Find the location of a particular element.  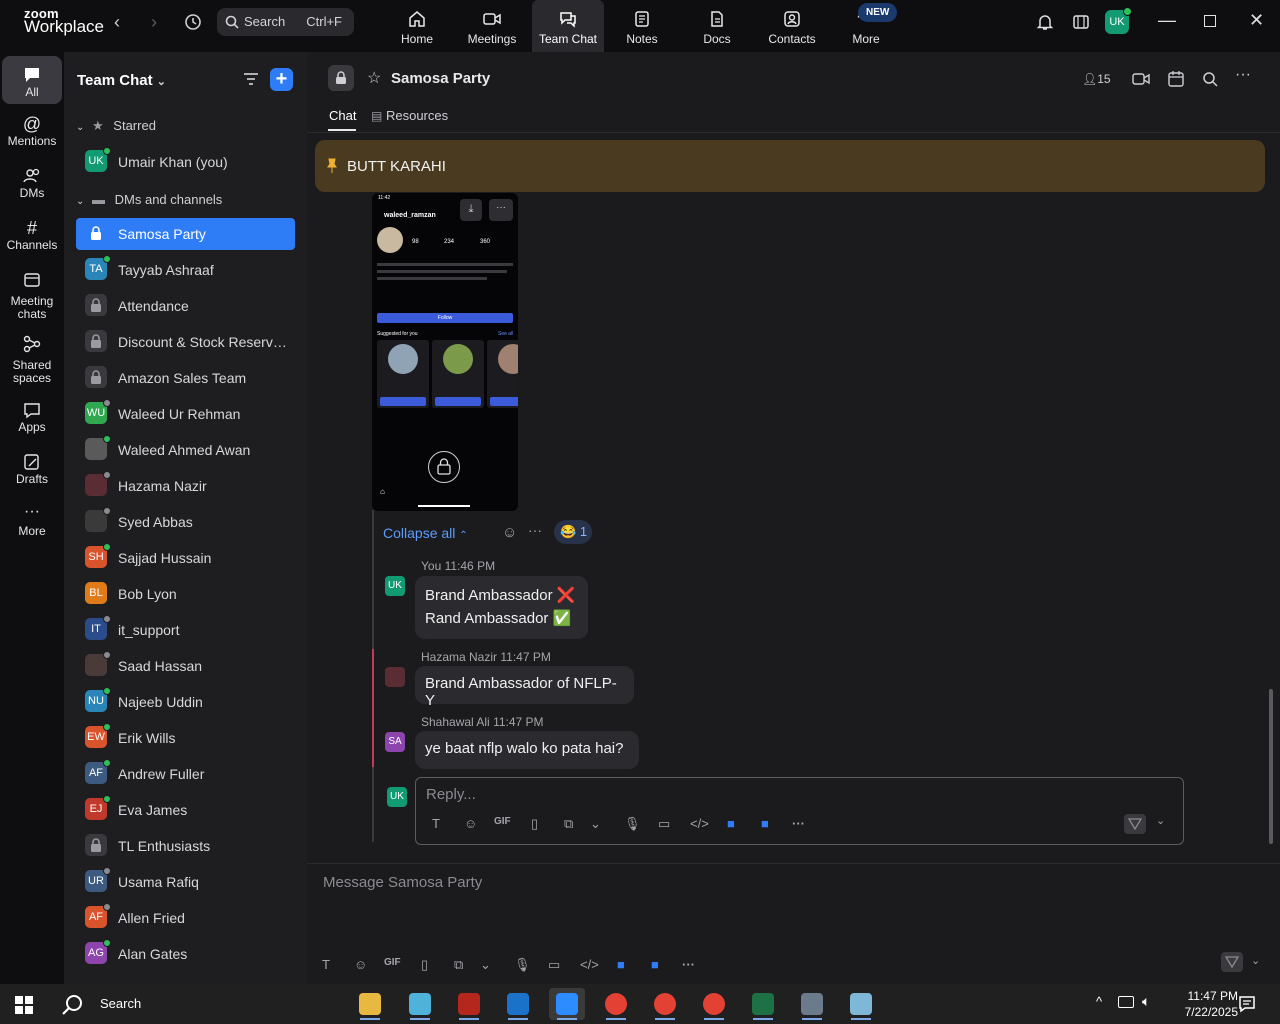

tab-team-chat: Team Chat is located at coordinates (568, 26).